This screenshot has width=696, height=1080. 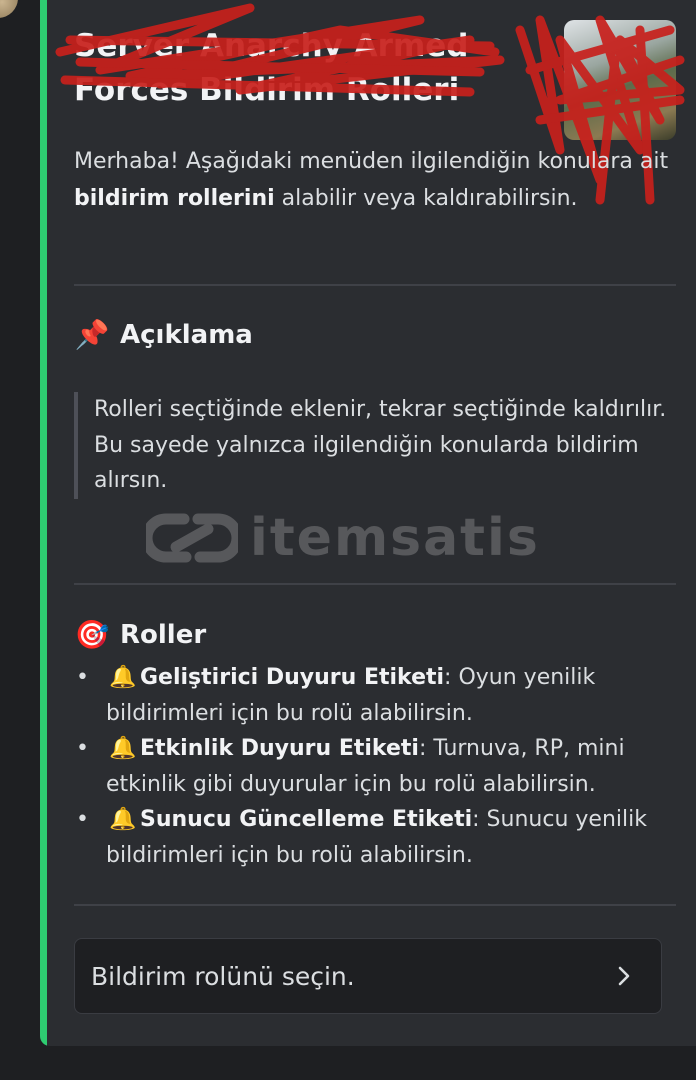 I want to click on target-icon: 🎯, so click(x=92, y=634).